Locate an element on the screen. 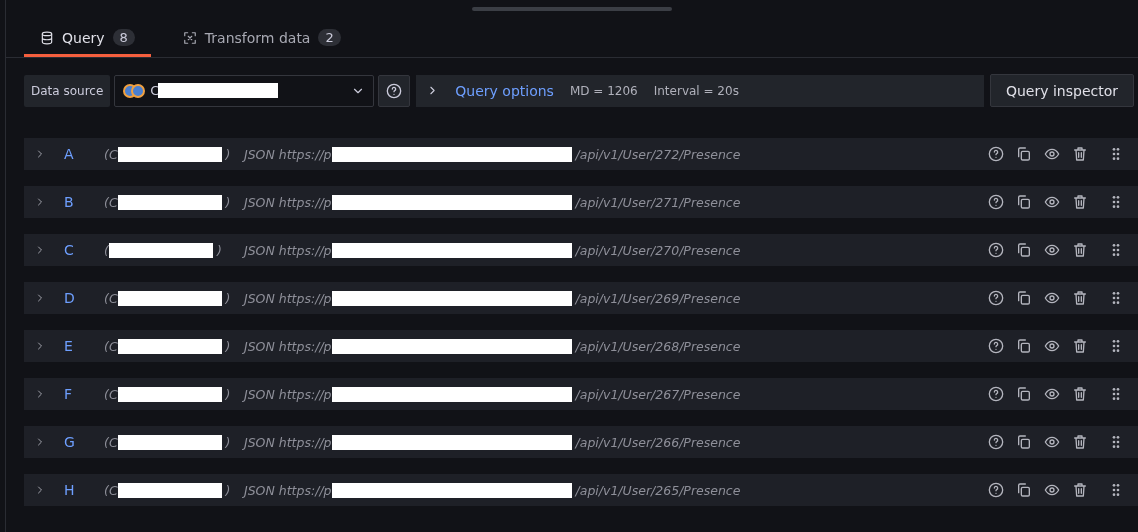 The height and width of the screenshot is (532, 1138). resize-handle is located at coordinates (572, 9).